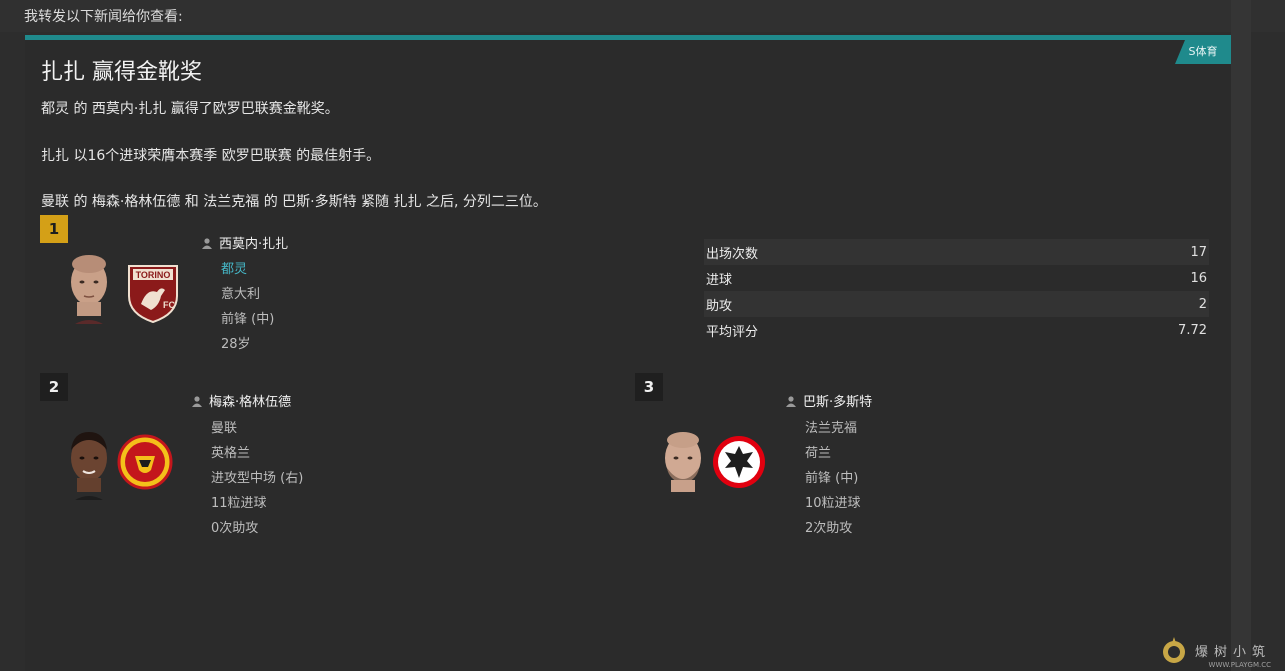 The image size is (1285, 671). What do you see at coordinates (224, 428) in the screenshot?
I see `player-club: 曼联` at bounding box center [224, 428].